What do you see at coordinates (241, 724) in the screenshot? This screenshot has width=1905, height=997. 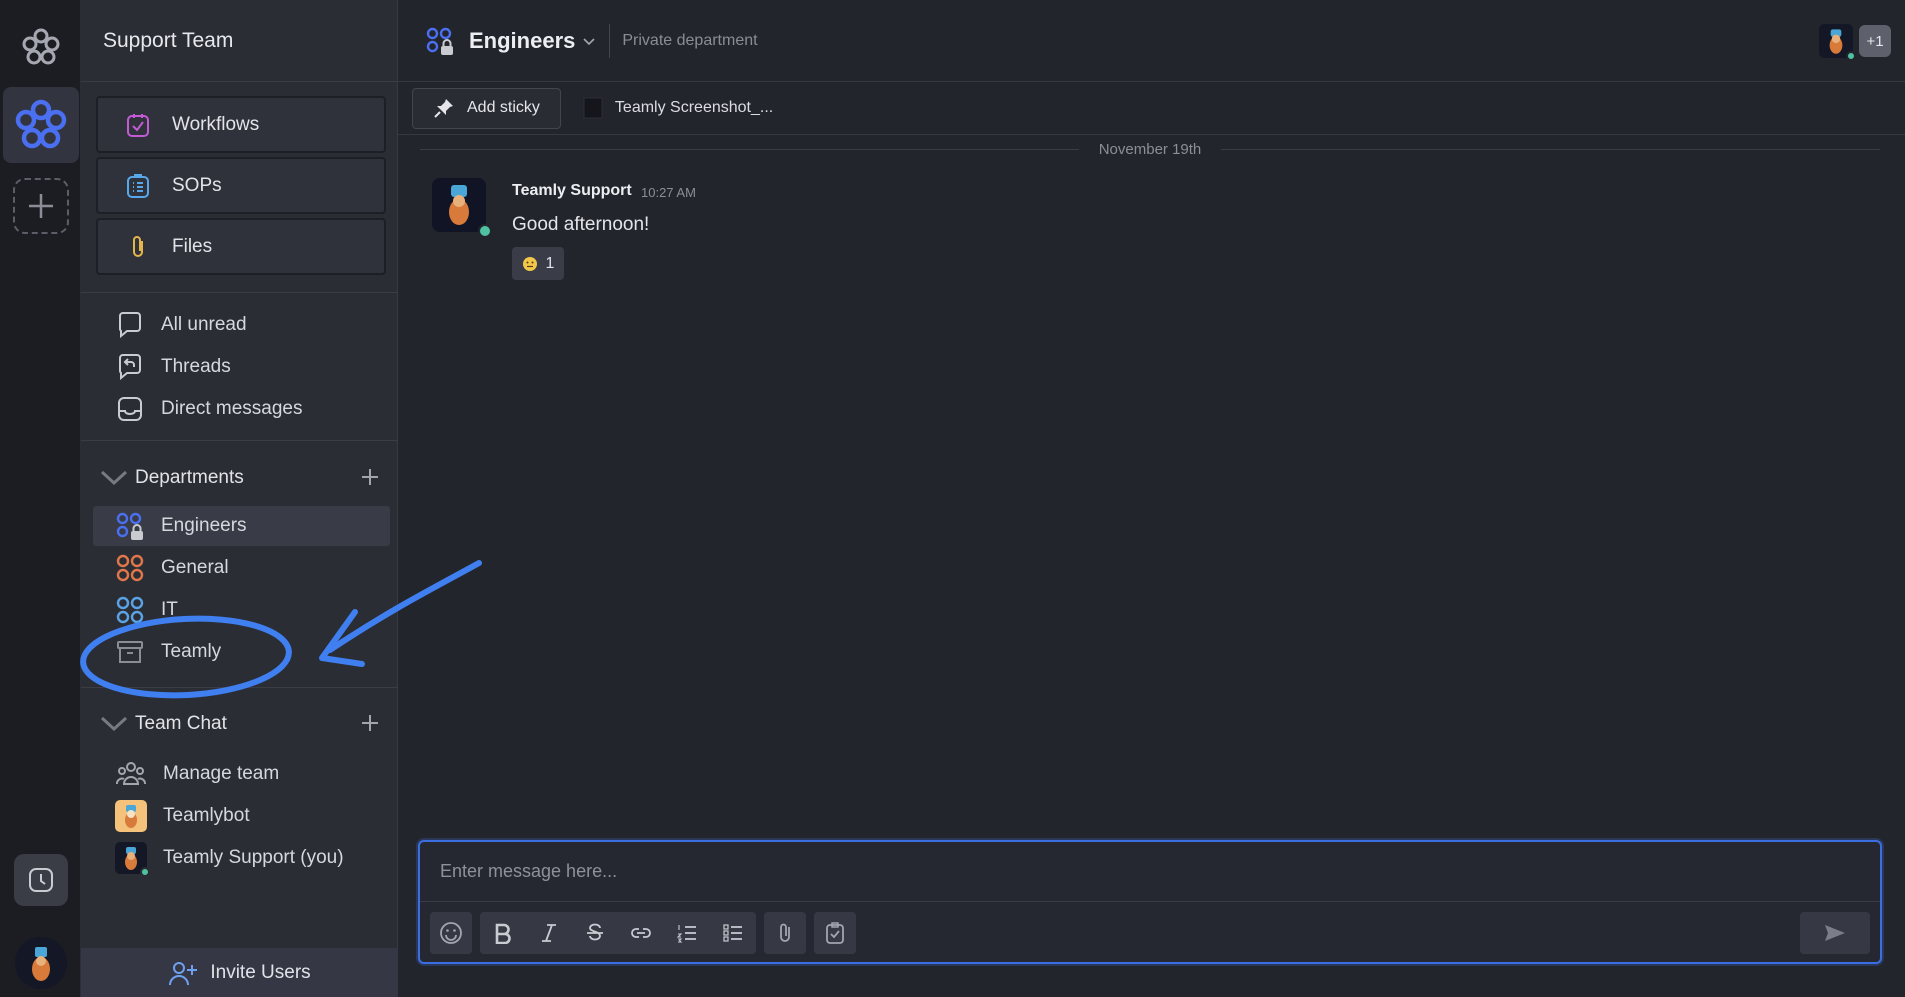 I see `team-chat-header: Team Chat` at bounding box center [241, 724].